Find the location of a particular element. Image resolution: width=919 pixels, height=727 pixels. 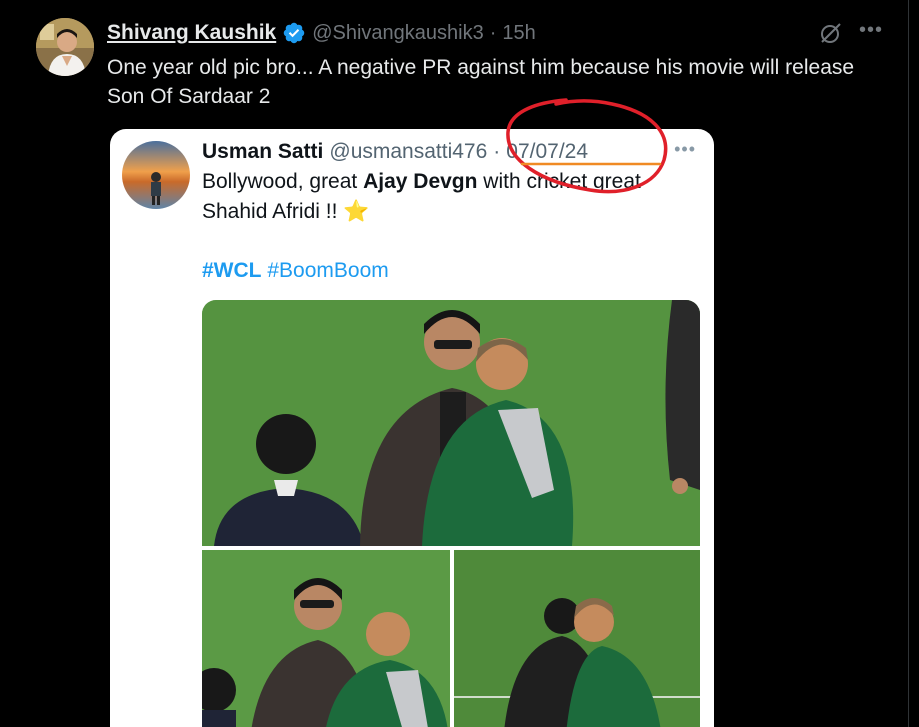

avatar-image is located at coordinates (65, 47).